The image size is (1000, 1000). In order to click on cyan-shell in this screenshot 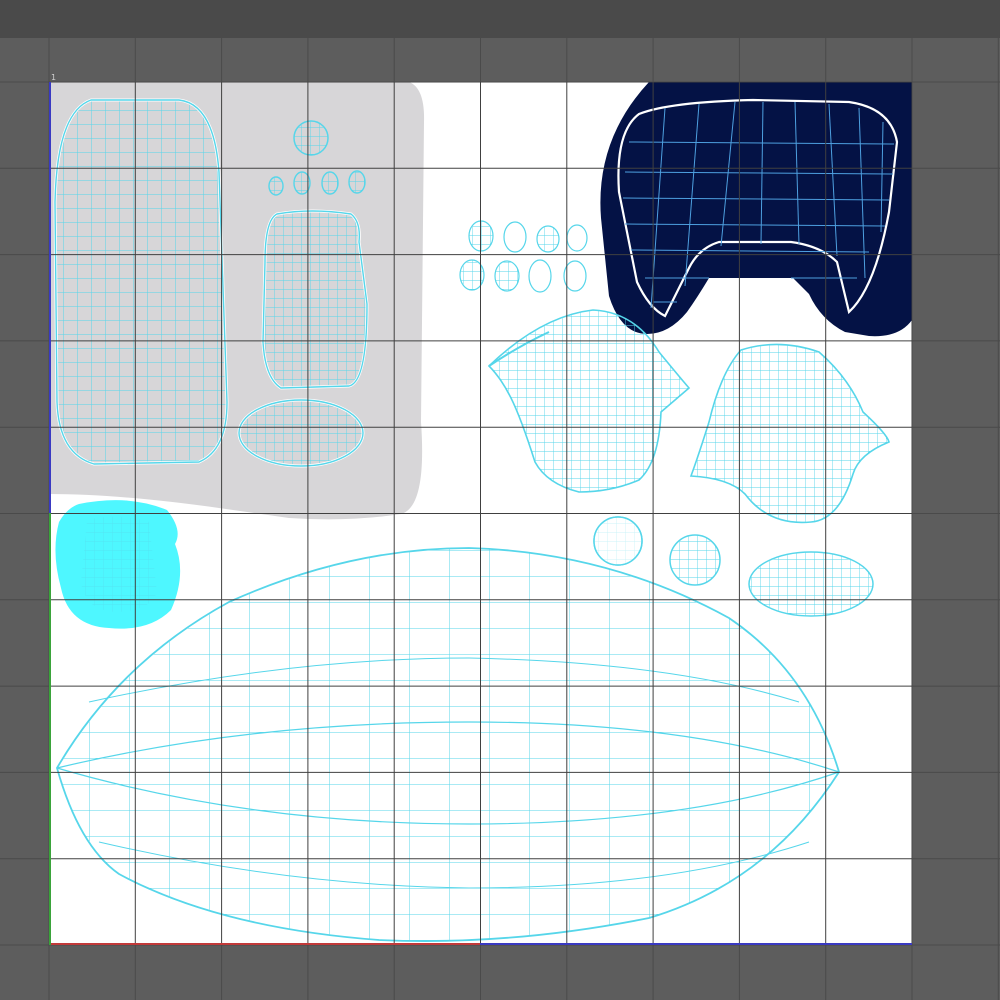, I will do `click(118, 564)`.